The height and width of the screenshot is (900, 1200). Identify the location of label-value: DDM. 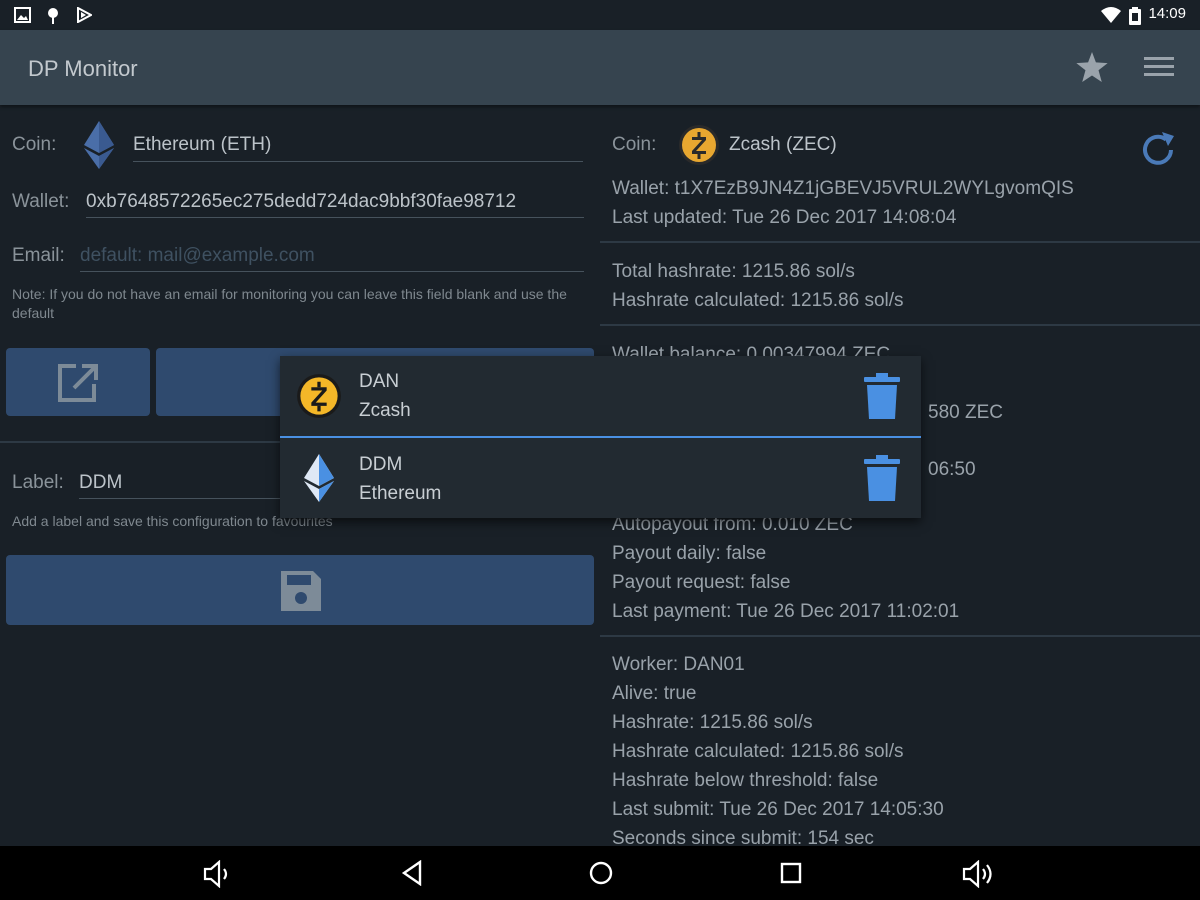
(101, 482).